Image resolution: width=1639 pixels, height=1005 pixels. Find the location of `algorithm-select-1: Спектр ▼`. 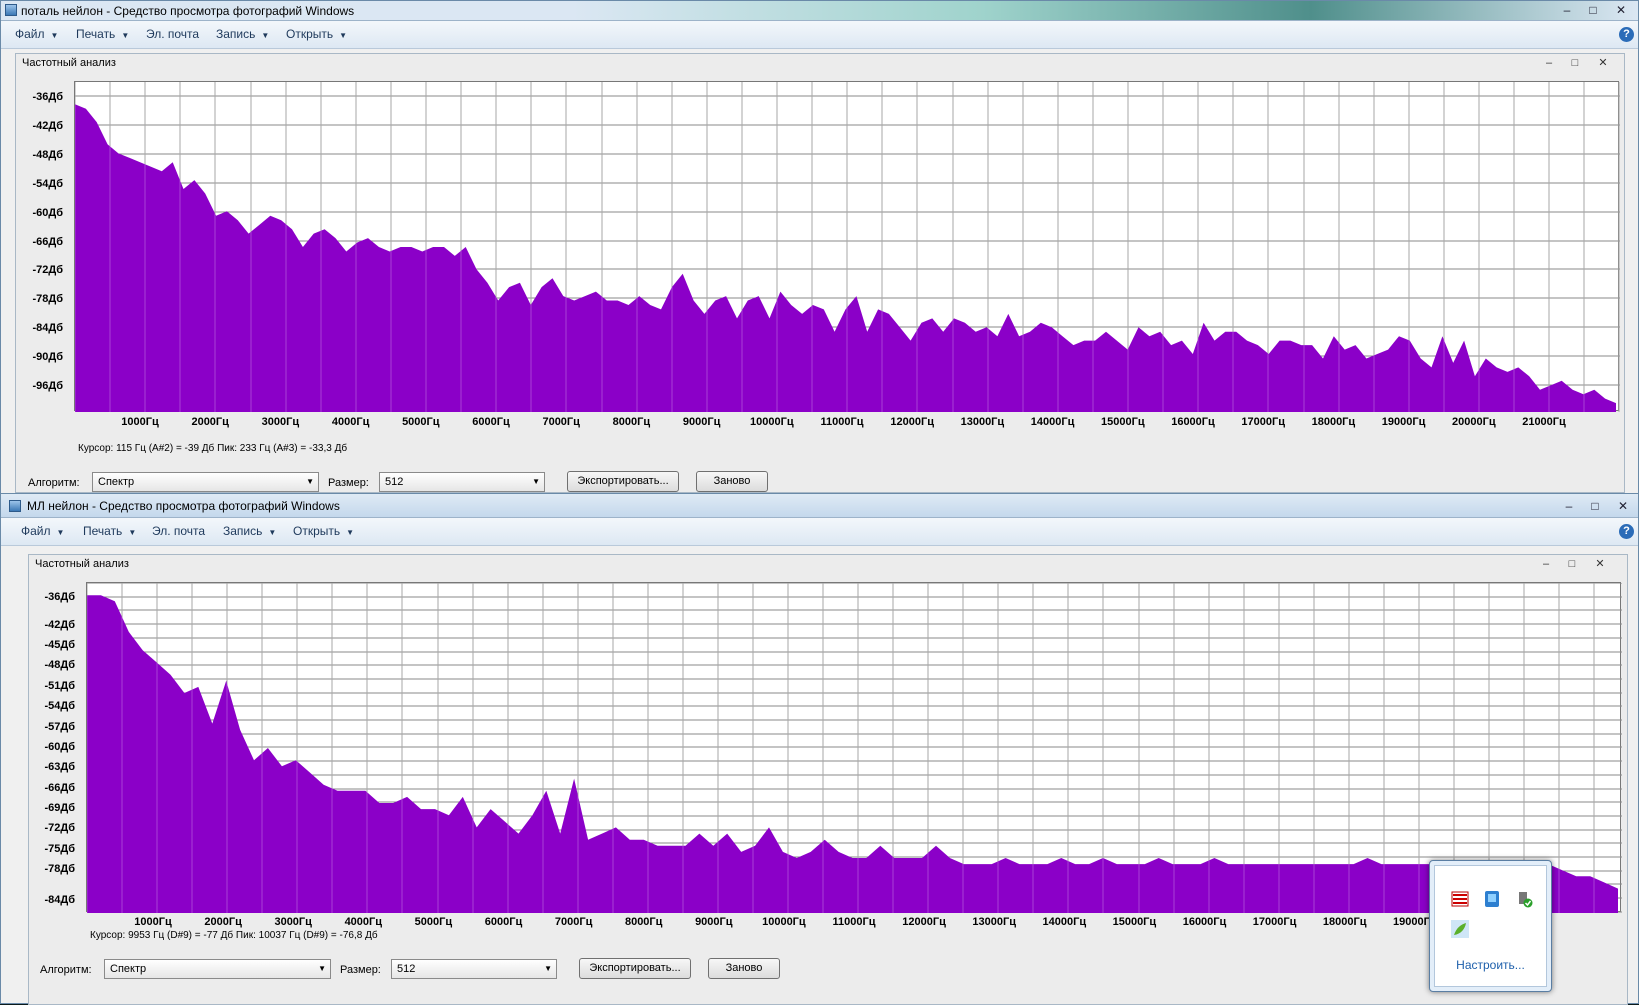

algorithm-select-1: Спектр ▼ is located at coordinates (205, 482).